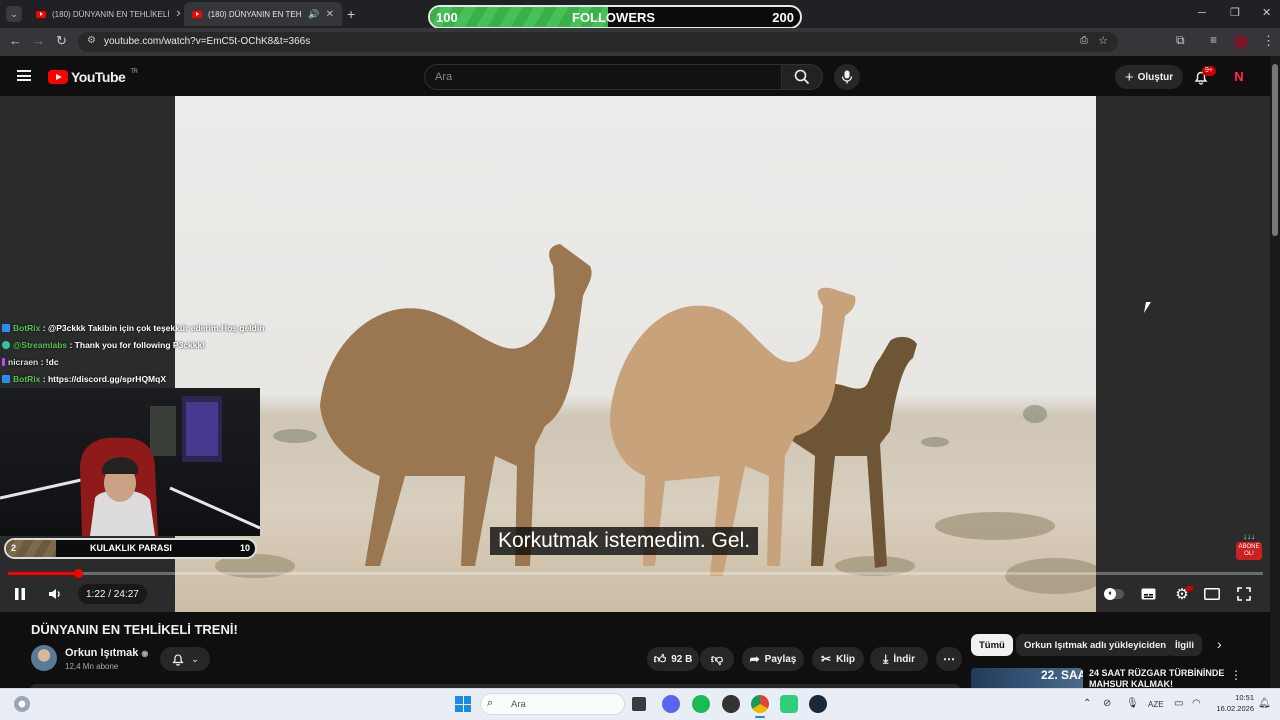  I want to click on wifi-icon: ◠, so click(1196, 703).